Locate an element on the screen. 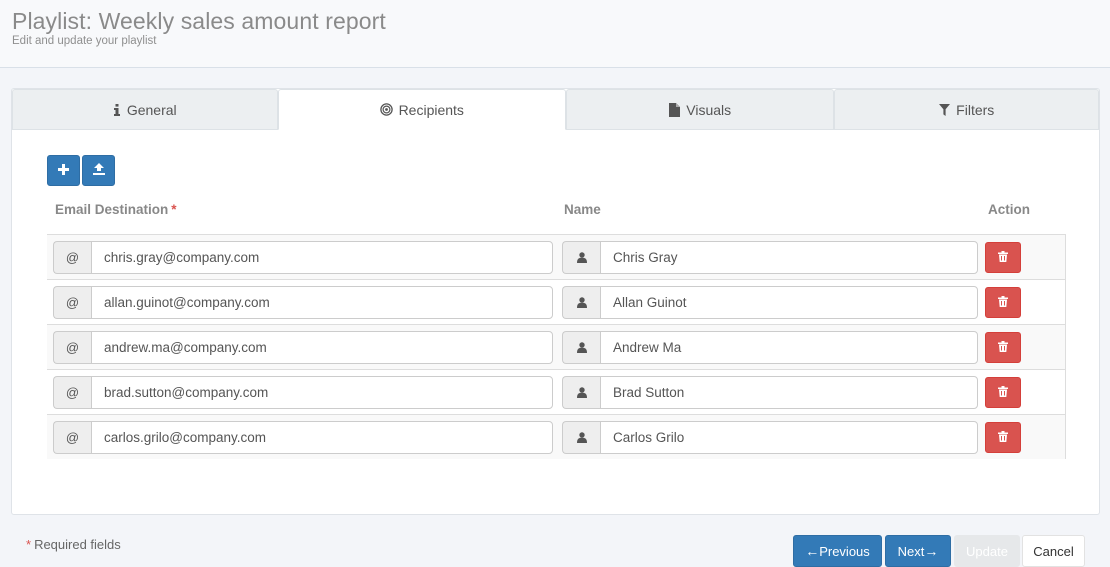 Image resolution: width=1110 pixels, height=567 pixels. next-label: Next is located at coordinates (911, 551).